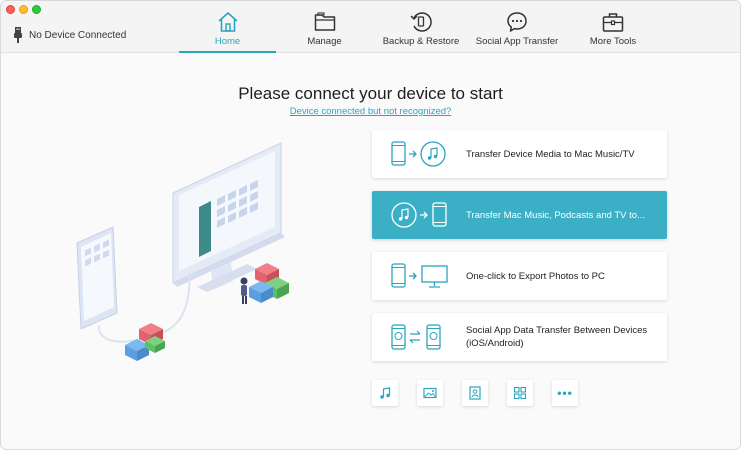  What do you see at coordinates (613, 22) in the screenshot?
I see `toolbox-icon` at bounding box center [613, 22].